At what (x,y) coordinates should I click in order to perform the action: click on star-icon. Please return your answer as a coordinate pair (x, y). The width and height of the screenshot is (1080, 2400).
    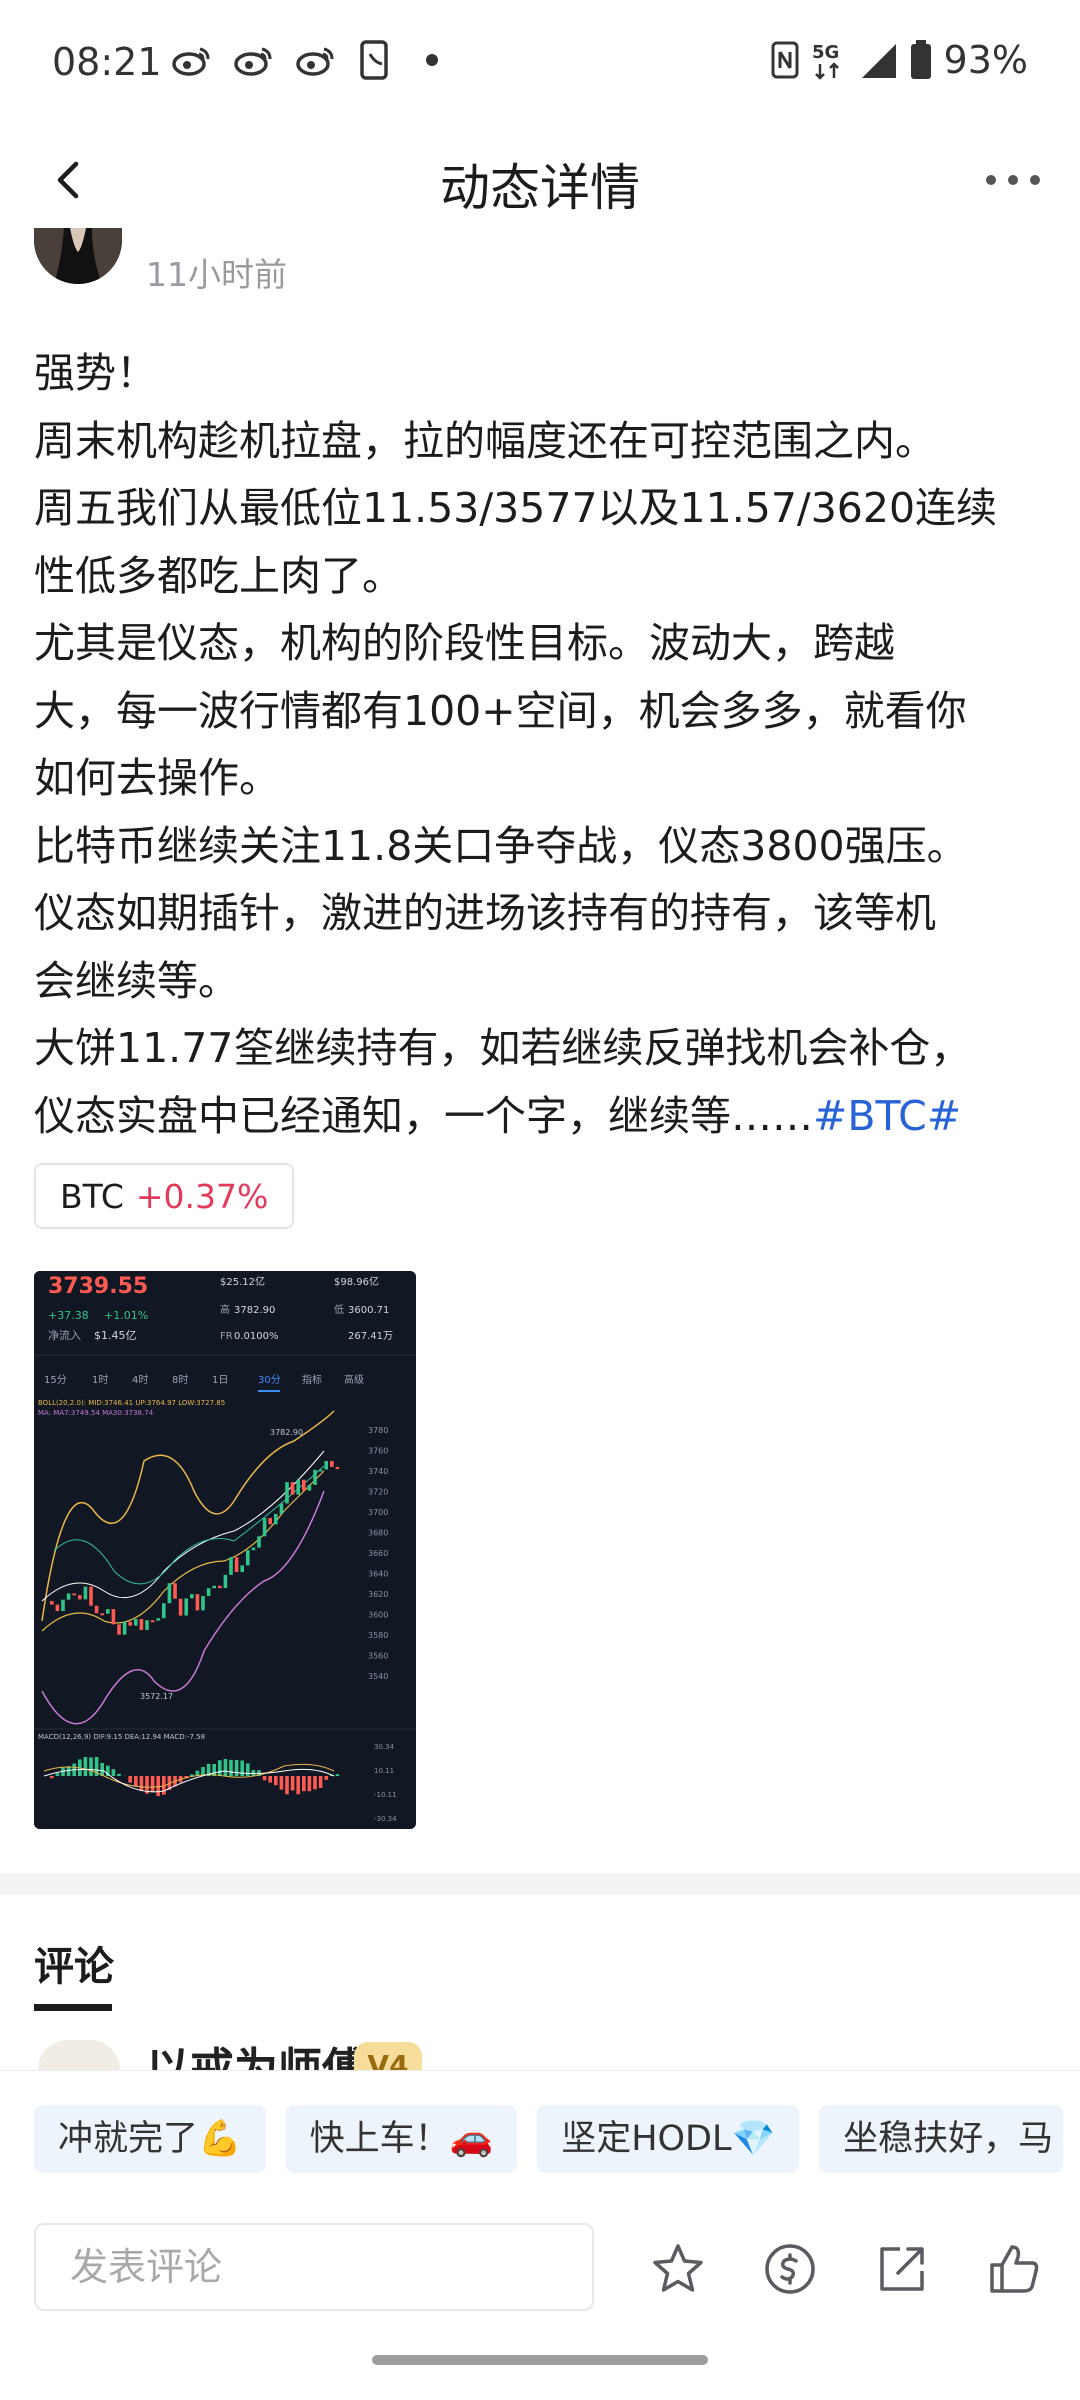
    Looking at the image, I should click on (678, 2269).